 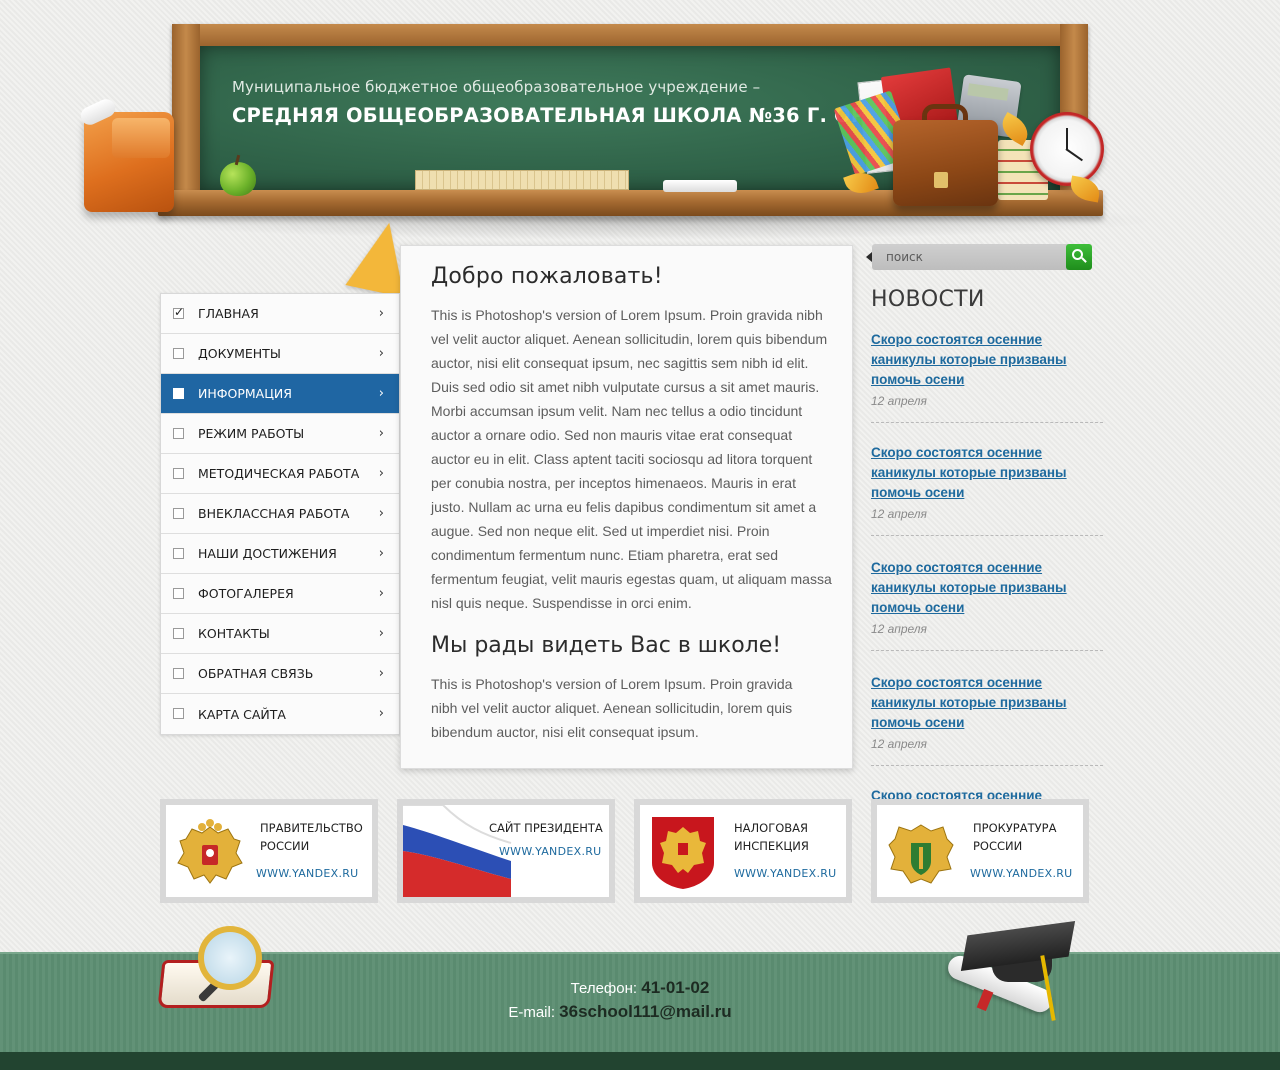 I want to click on eraser-icon, so click(x=700, y=186).